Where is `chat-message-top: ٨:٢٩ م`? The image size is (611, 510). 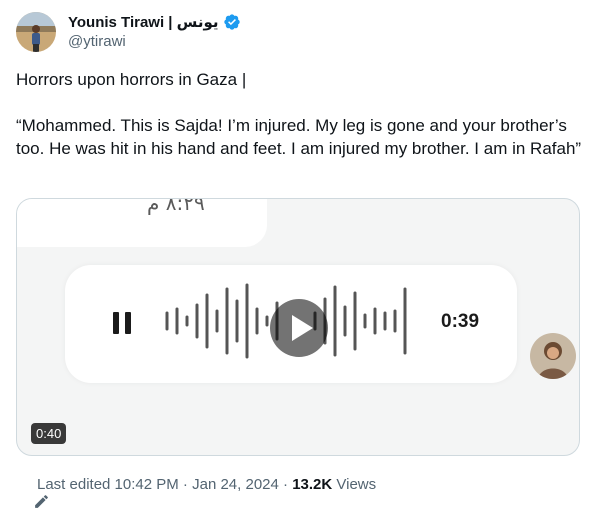
chat-message-top: ٨:٢٩ م is located at coordinates (142, 222).